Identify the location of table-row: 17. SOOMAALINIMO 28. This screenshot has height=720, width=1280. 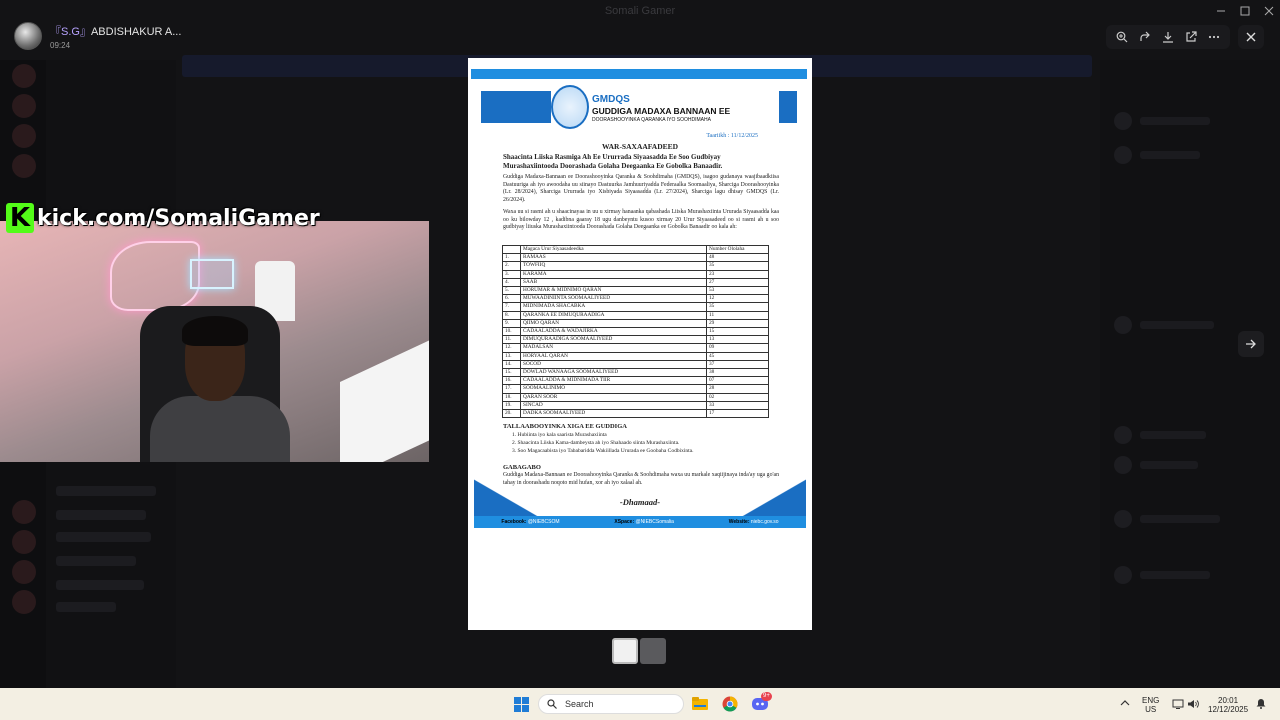
(635, 389).